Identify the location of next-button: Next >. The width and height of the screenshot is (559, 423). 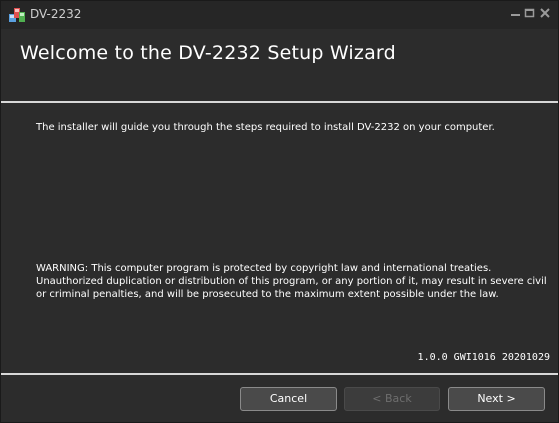
(496, 399).